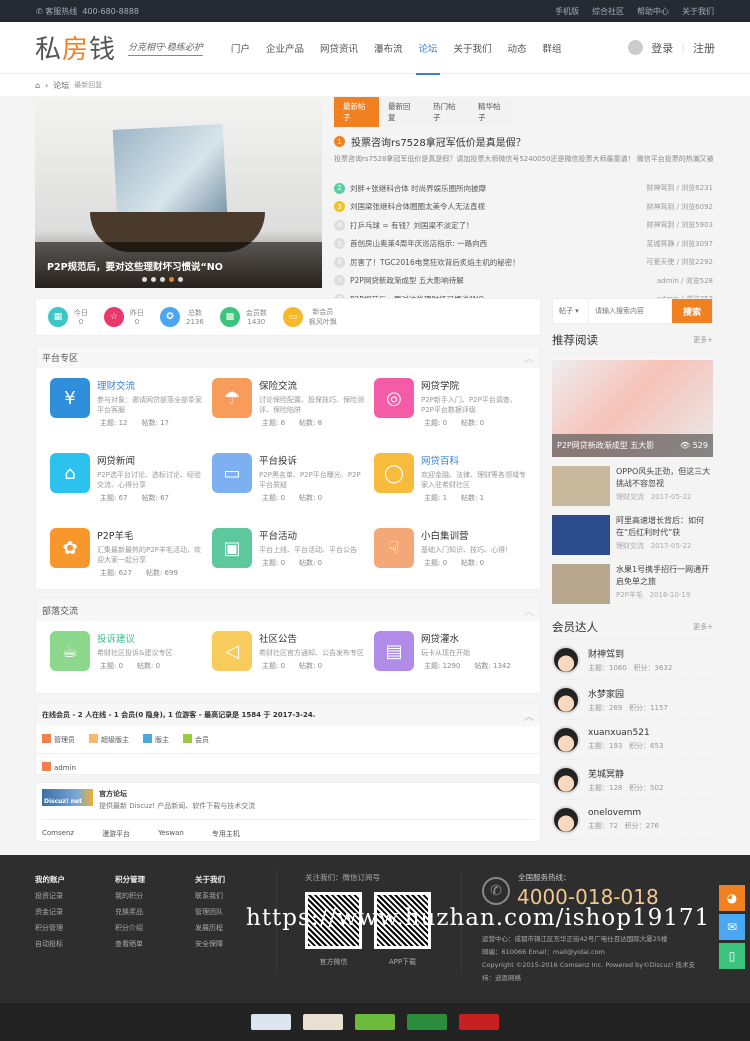 Image resolution: width=750 pixels, height=1041 pixels. Describe the element at coordinates (388, 48) in the screenshot. I see `nav-waterfall: 瀑布流` at that location.